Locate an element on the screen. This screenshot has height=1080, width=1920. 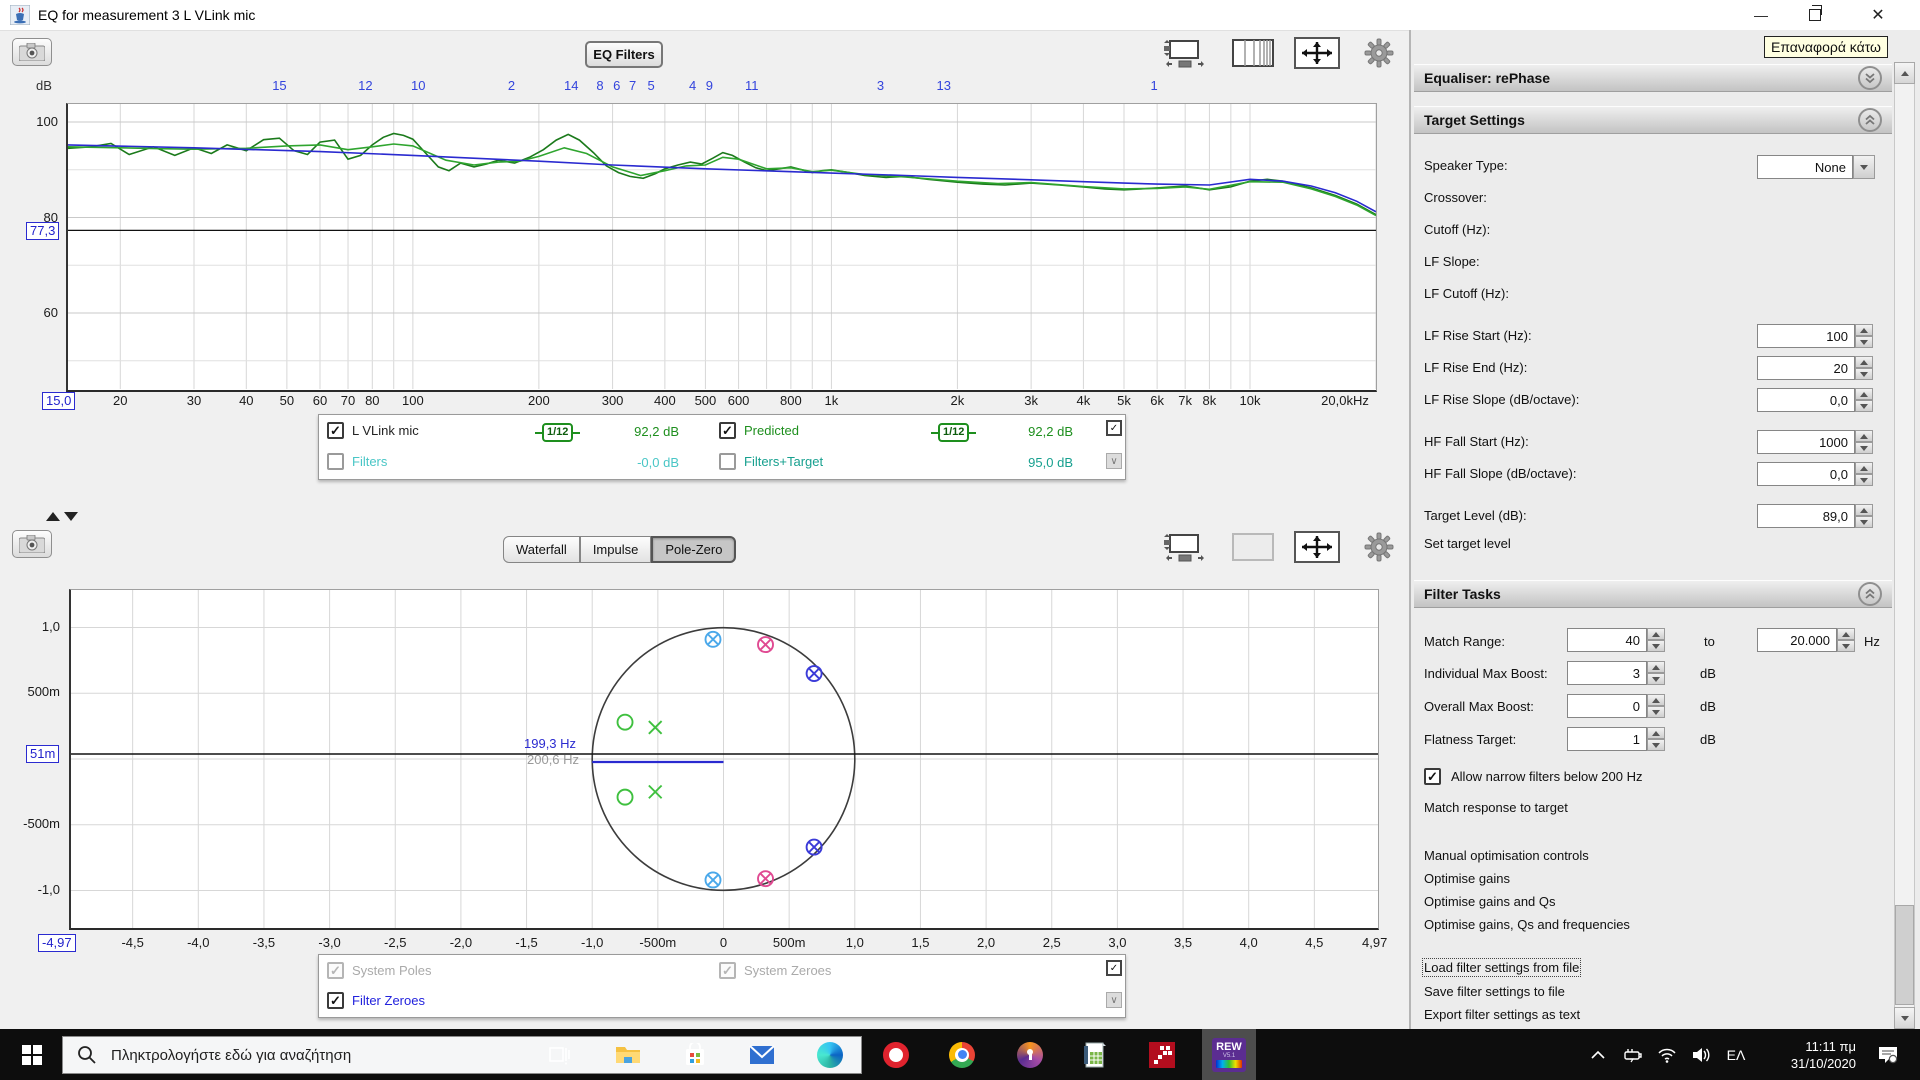
match-range-to-field: 20.000 is located at coordinates (1806, 640).